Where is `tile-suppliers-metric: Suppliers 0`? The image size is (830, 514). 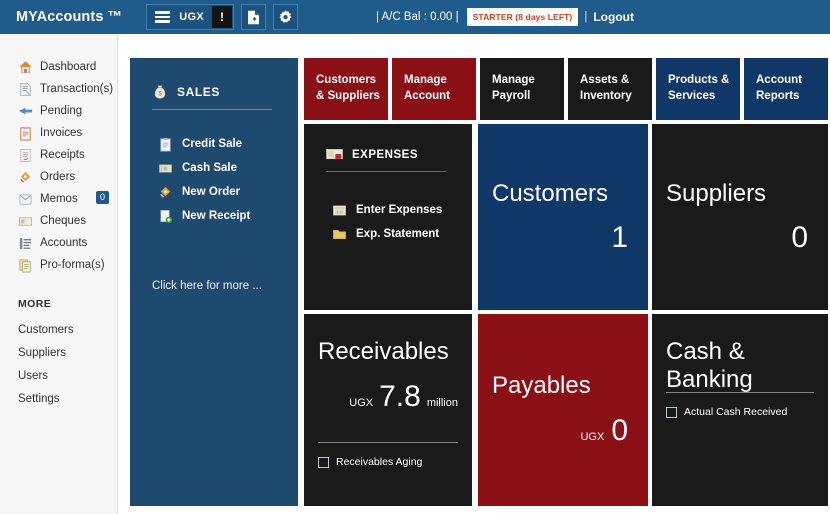 tile-suppliers-metric: Suppliers 0 is located at coordinates (740, 217).